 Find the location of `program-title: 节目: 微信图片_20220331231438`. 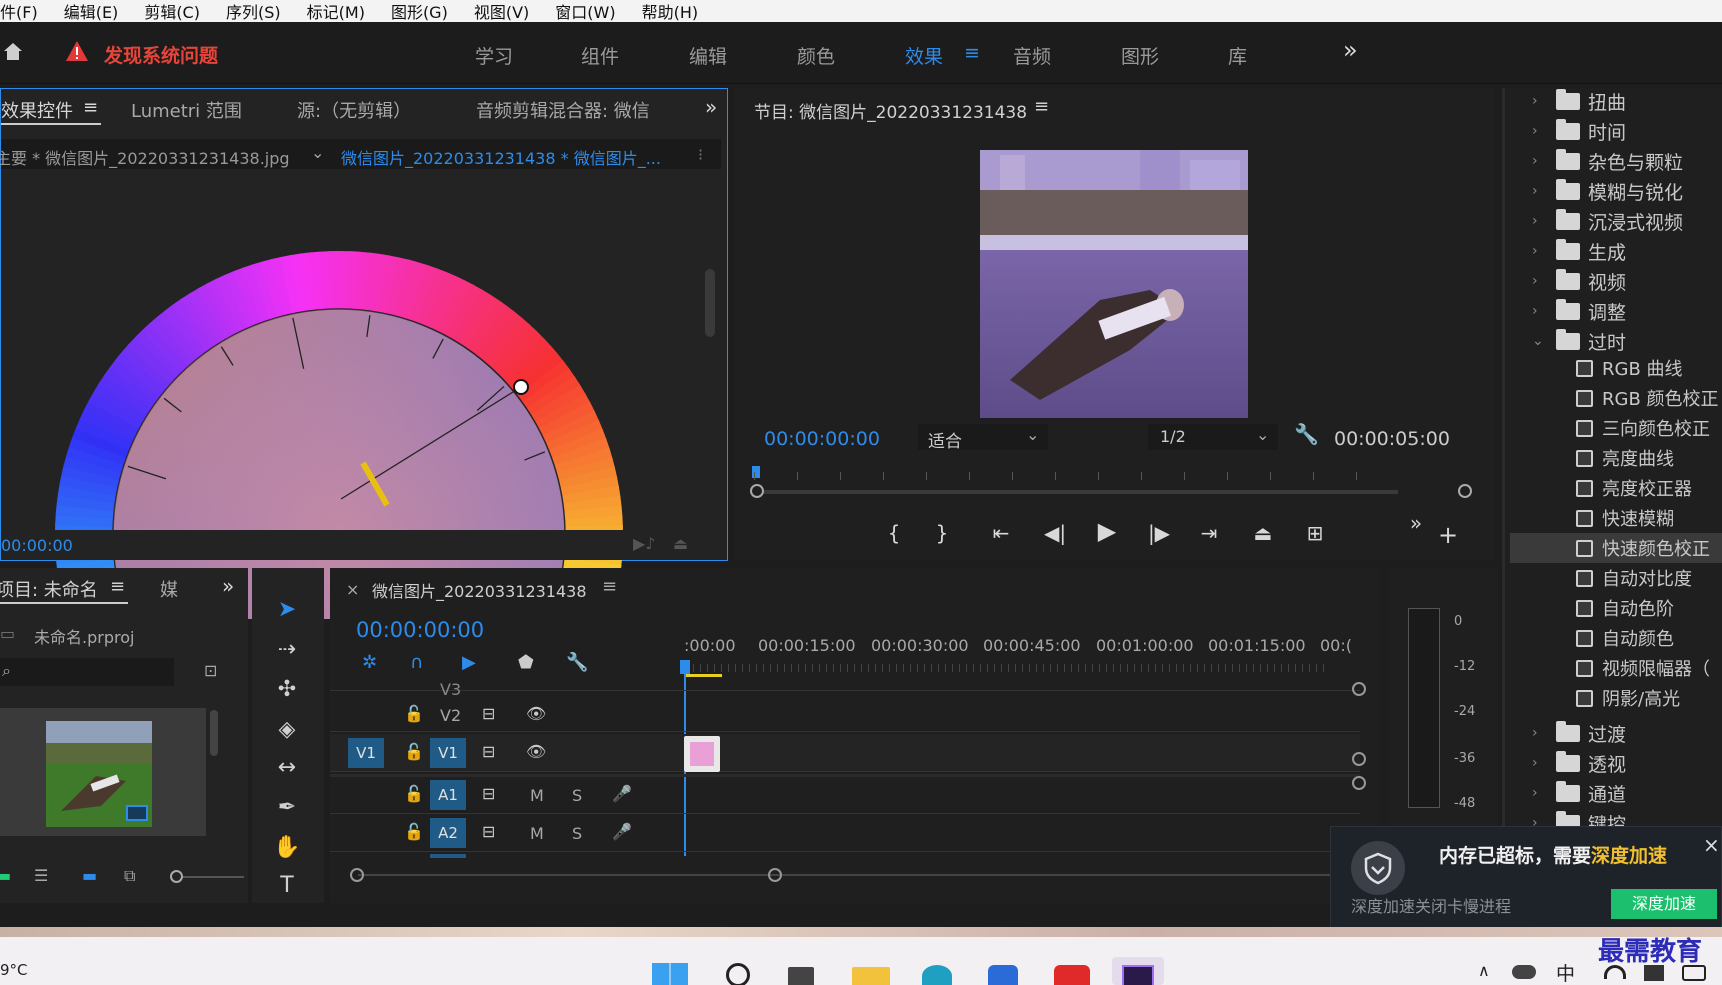

program-title: 节目: 微信图片_20220331231438 is located at coordinates (890, 110).